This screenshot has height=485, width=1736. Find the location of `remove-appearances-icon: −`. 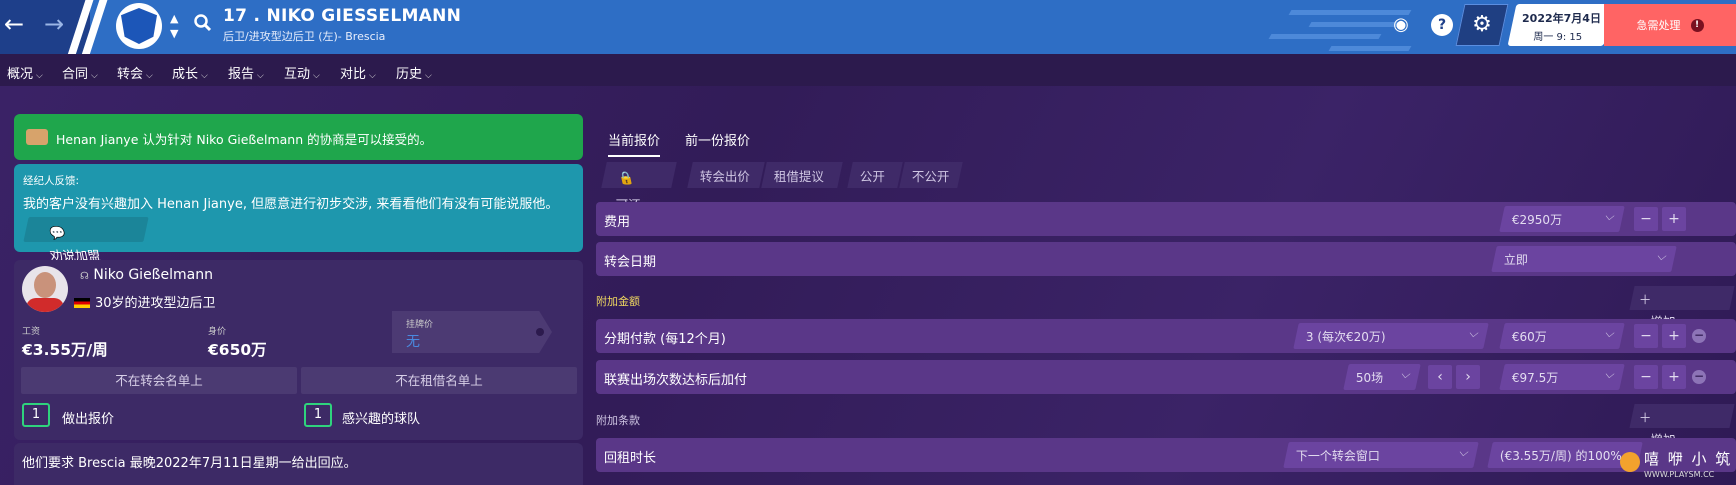

remove-appearances-icon: − is located at coordinates (1699, 377).